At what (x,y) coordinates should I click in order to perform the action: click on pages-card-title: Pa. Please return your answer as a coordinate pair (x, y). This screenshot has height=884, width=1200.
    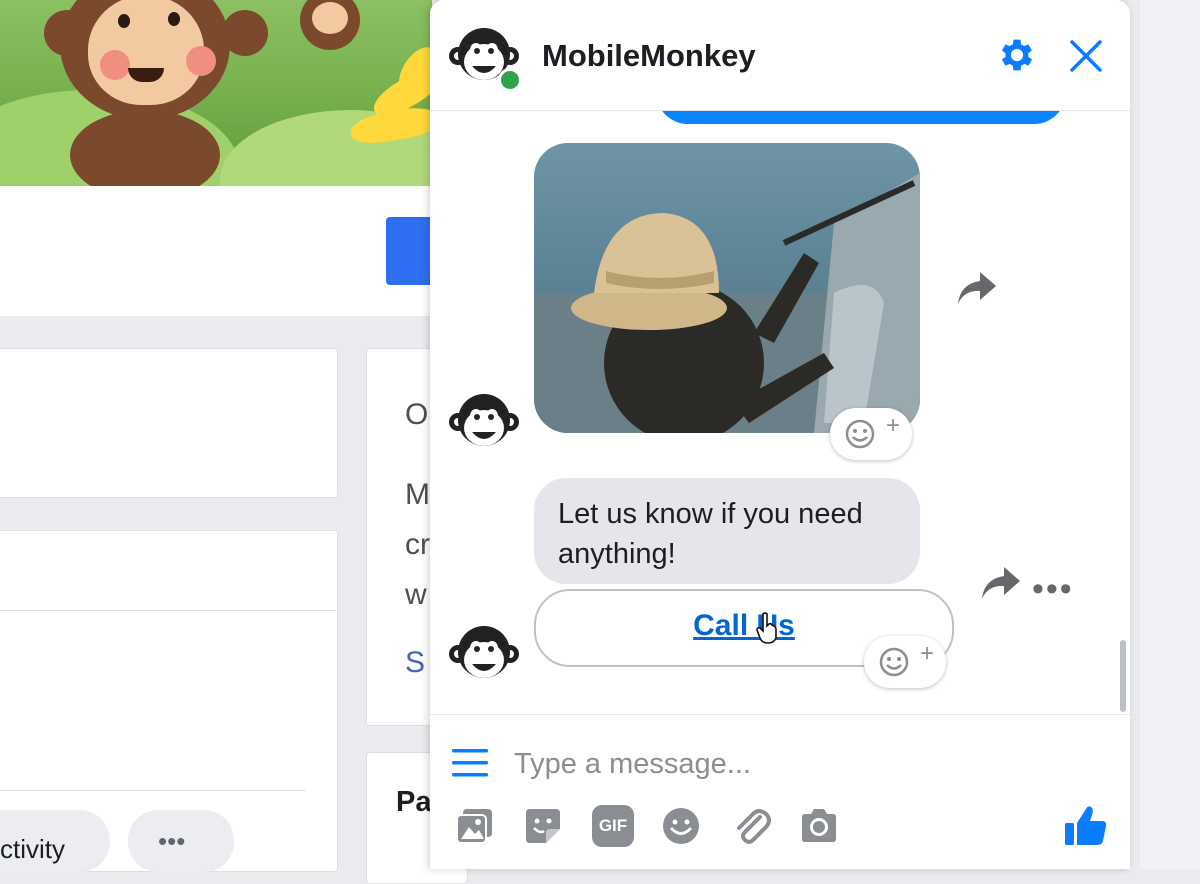
    Looking at the image, I should click on (414, 802).